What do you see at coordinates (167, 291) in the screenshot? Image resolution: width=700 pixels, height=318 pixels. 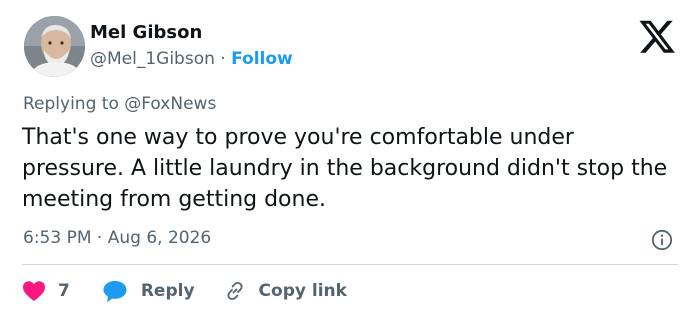 I see `reply-label: Reply` at bounding box center [167, 291].